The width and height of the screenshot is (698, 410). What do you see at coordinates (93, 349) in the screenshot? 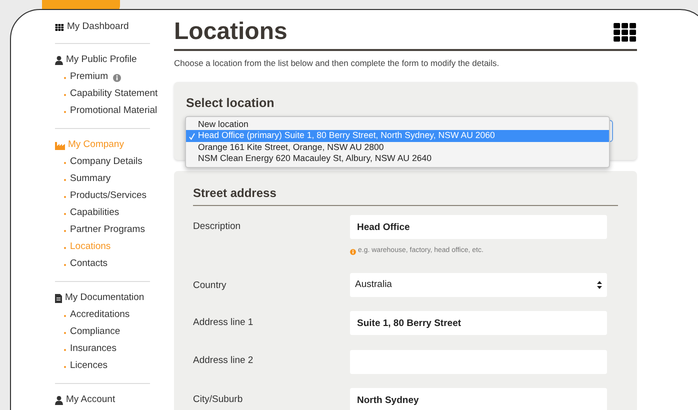
I see `sidebar-item: Insurances` at bounding box center [93, 349].